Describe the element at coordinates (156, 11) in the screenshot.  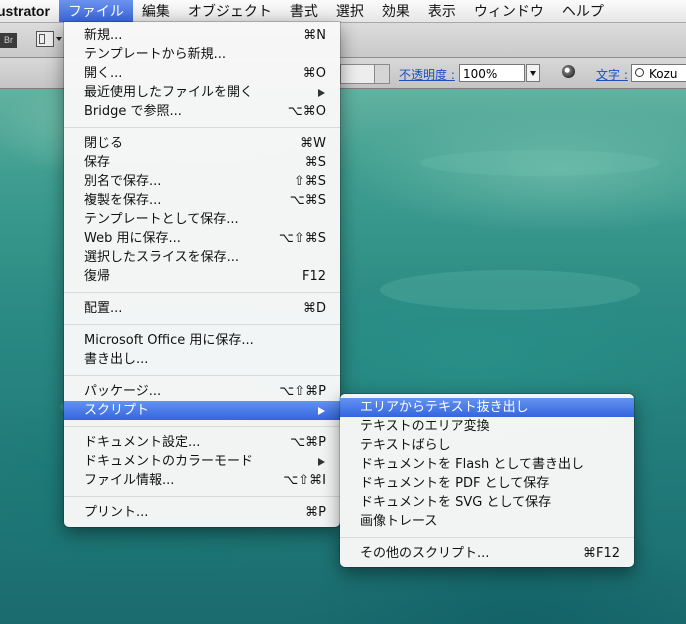
I see `menu-edit: 編集` at that location.